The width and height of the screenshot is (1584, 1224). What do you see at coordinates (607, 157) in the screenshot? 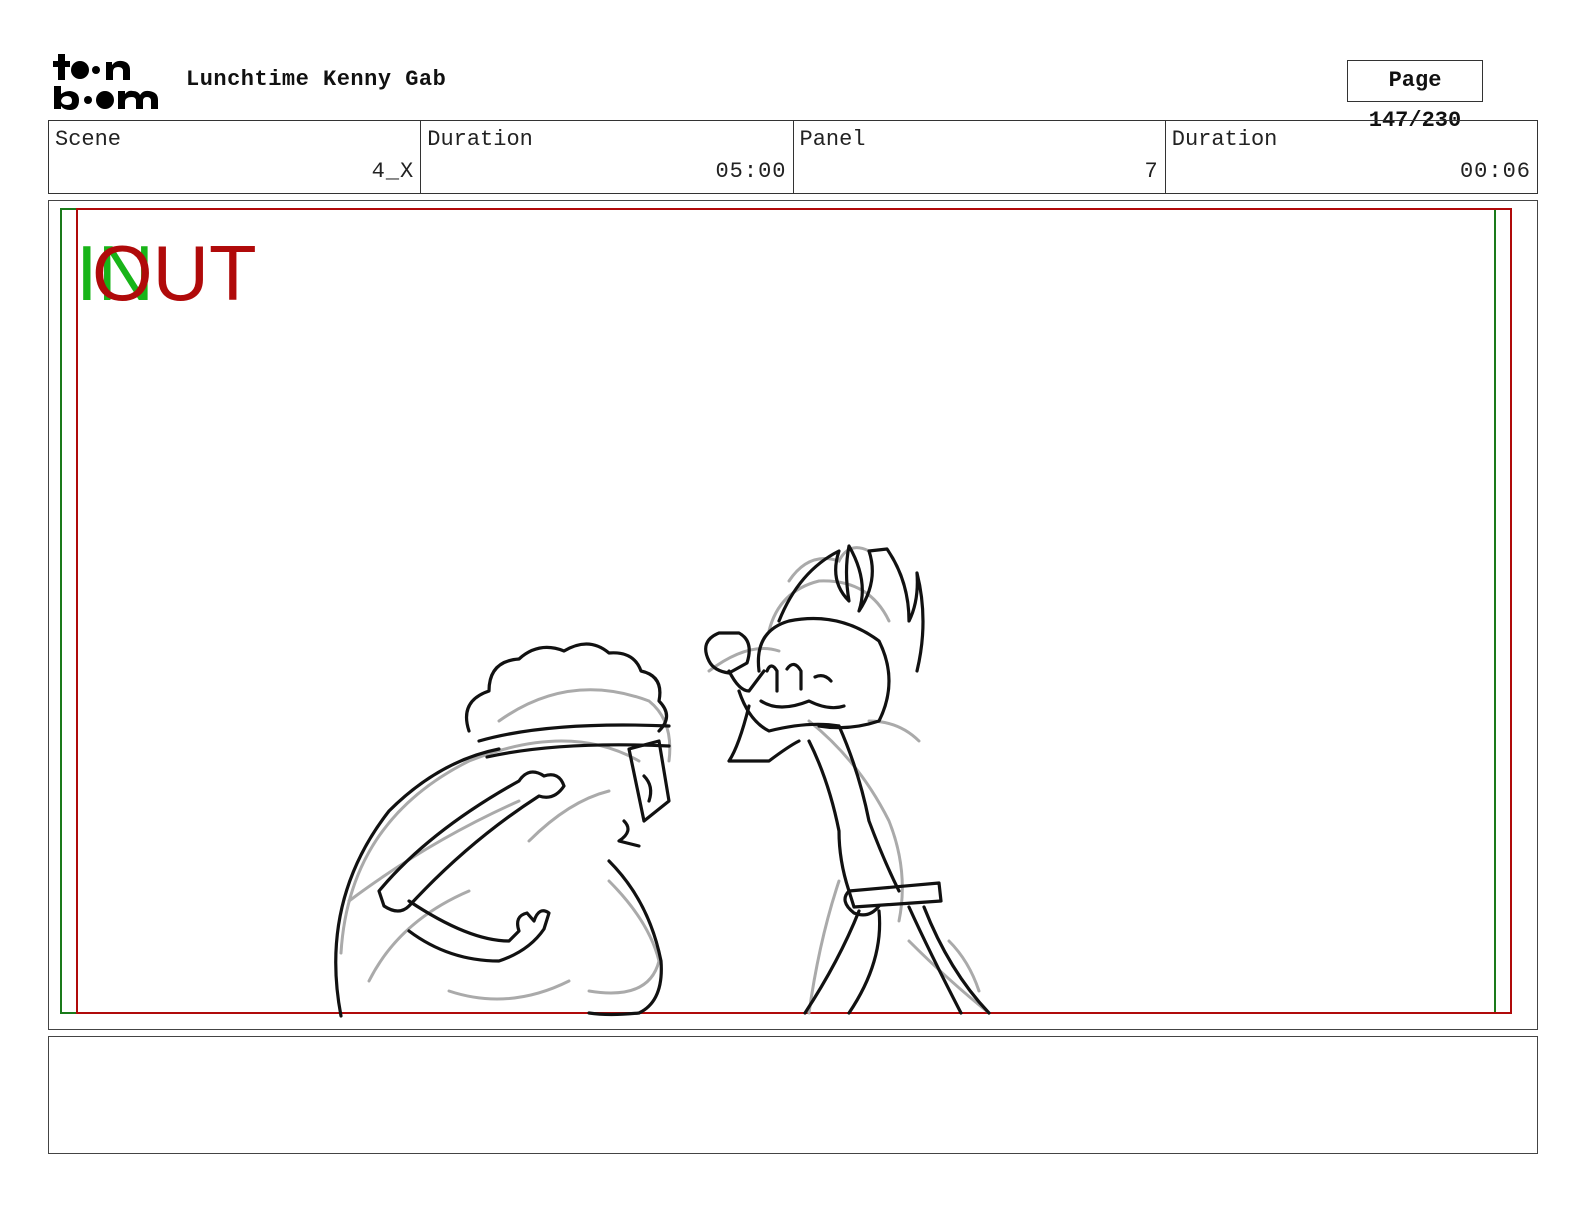
I see `scene-duration-cell: Duration 05:00` at bounding box center [607, 157].